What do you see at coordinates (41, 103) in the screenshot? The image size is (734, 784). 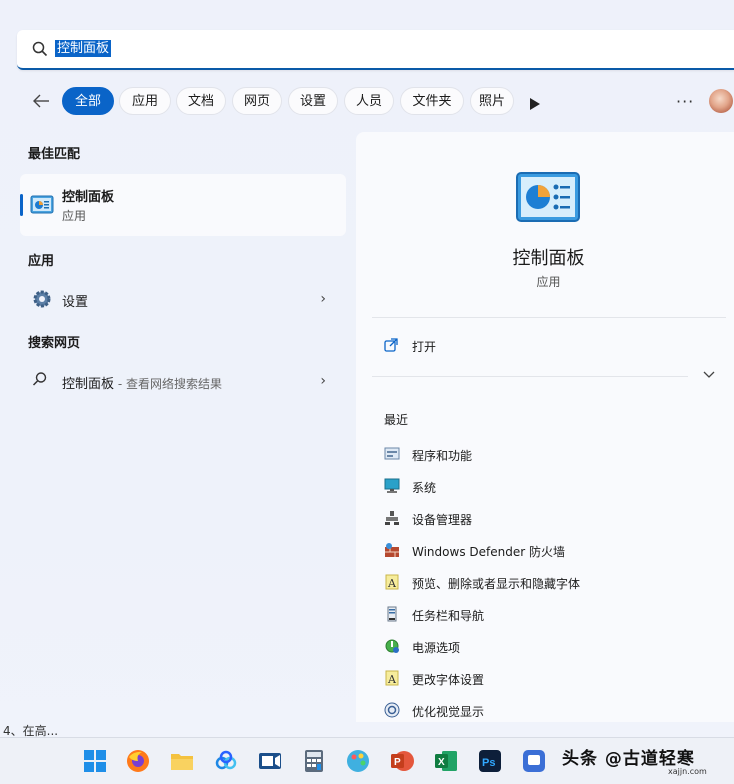 I see `back-arrow-icon` at bounding box center [41, 103].